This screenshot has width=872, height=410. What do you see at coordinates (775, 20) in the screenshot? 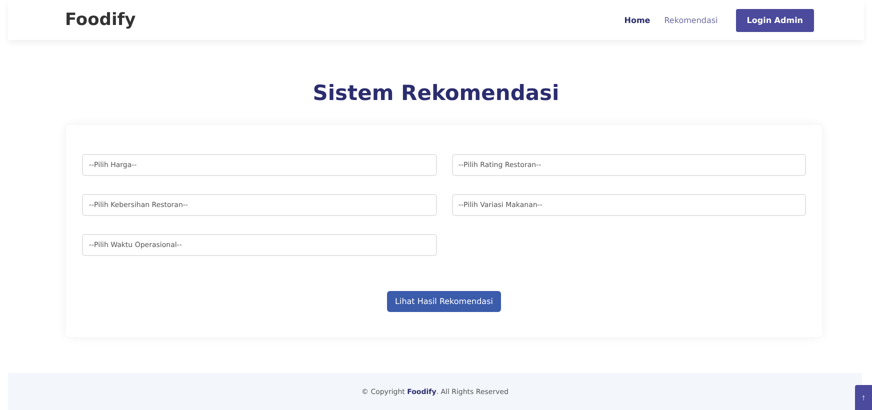
I see `login-button: Login Admin` at bounding box center [775, 20].